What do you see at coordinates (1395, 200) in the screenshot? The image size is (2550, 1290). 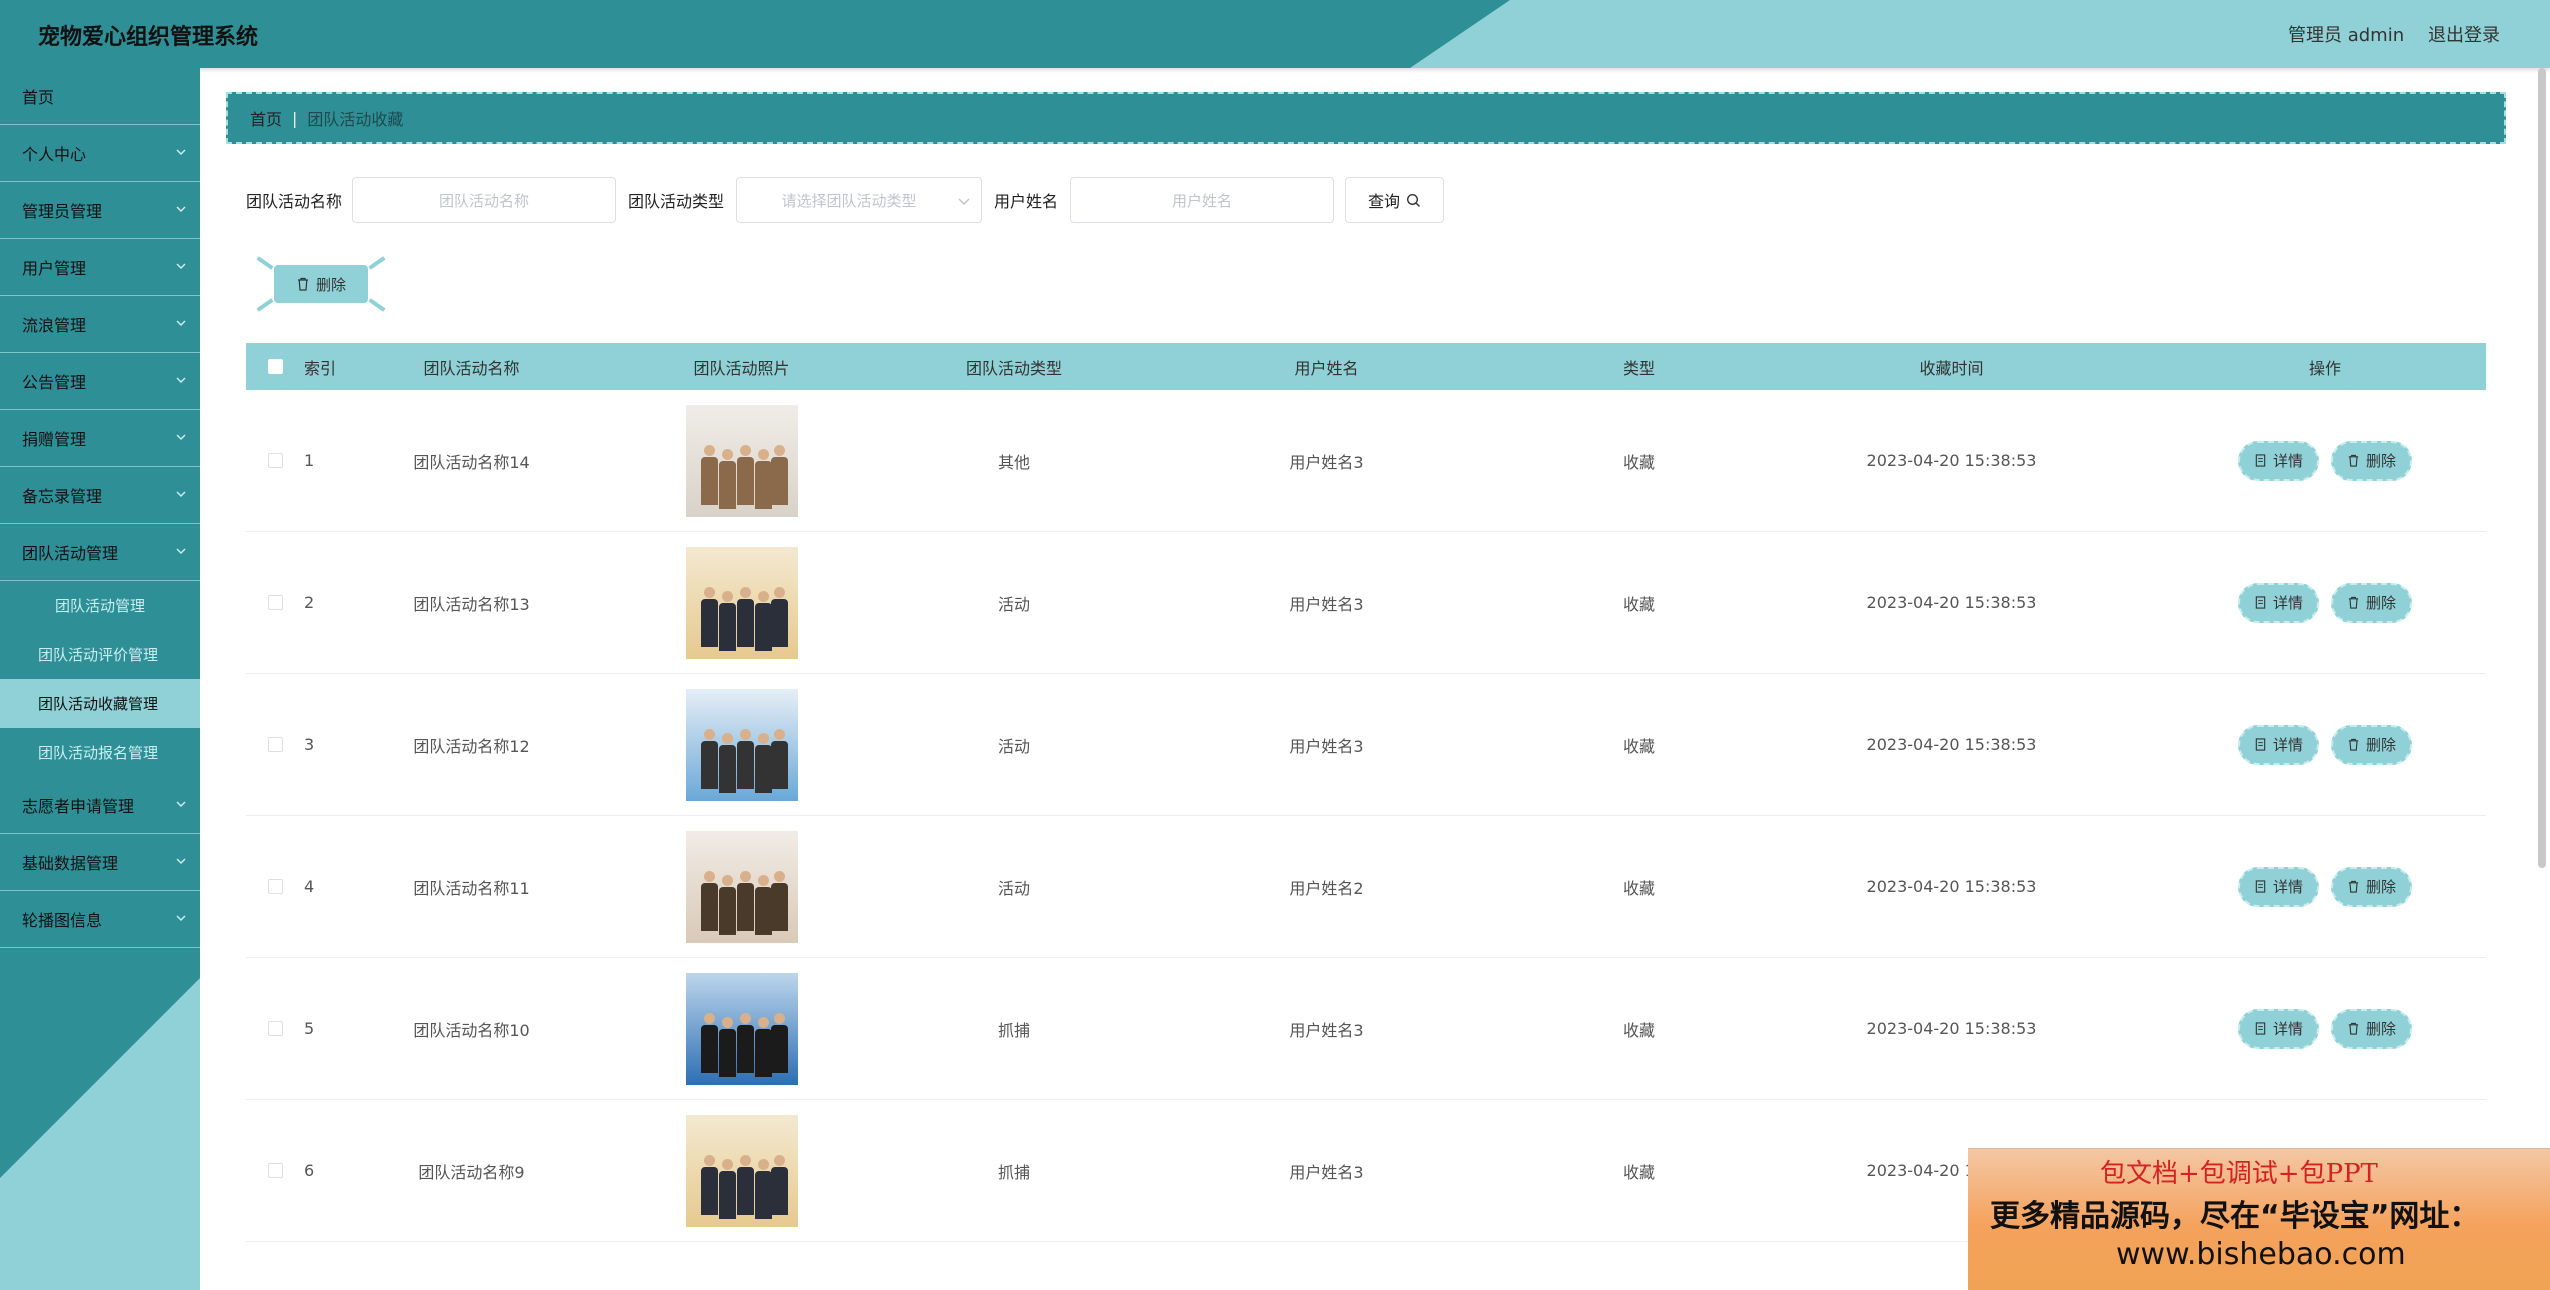 I see `query-button: 查询` at bounding box center [1395, 200].